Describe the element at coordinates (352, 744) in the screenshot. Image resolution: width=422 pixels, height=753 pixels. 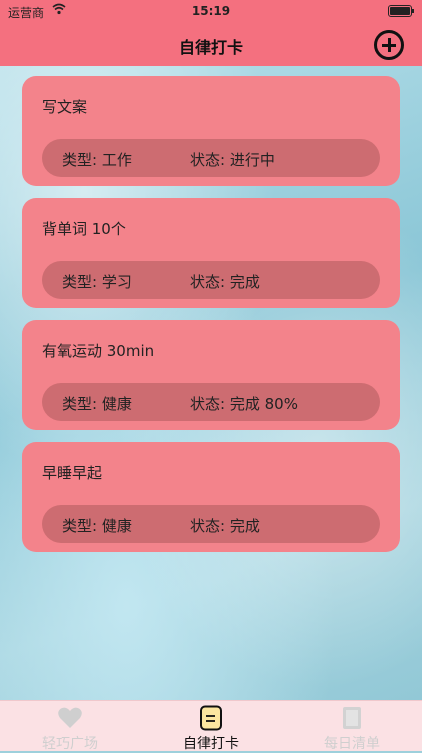
I see `tab-label: 每日清单` at that location.